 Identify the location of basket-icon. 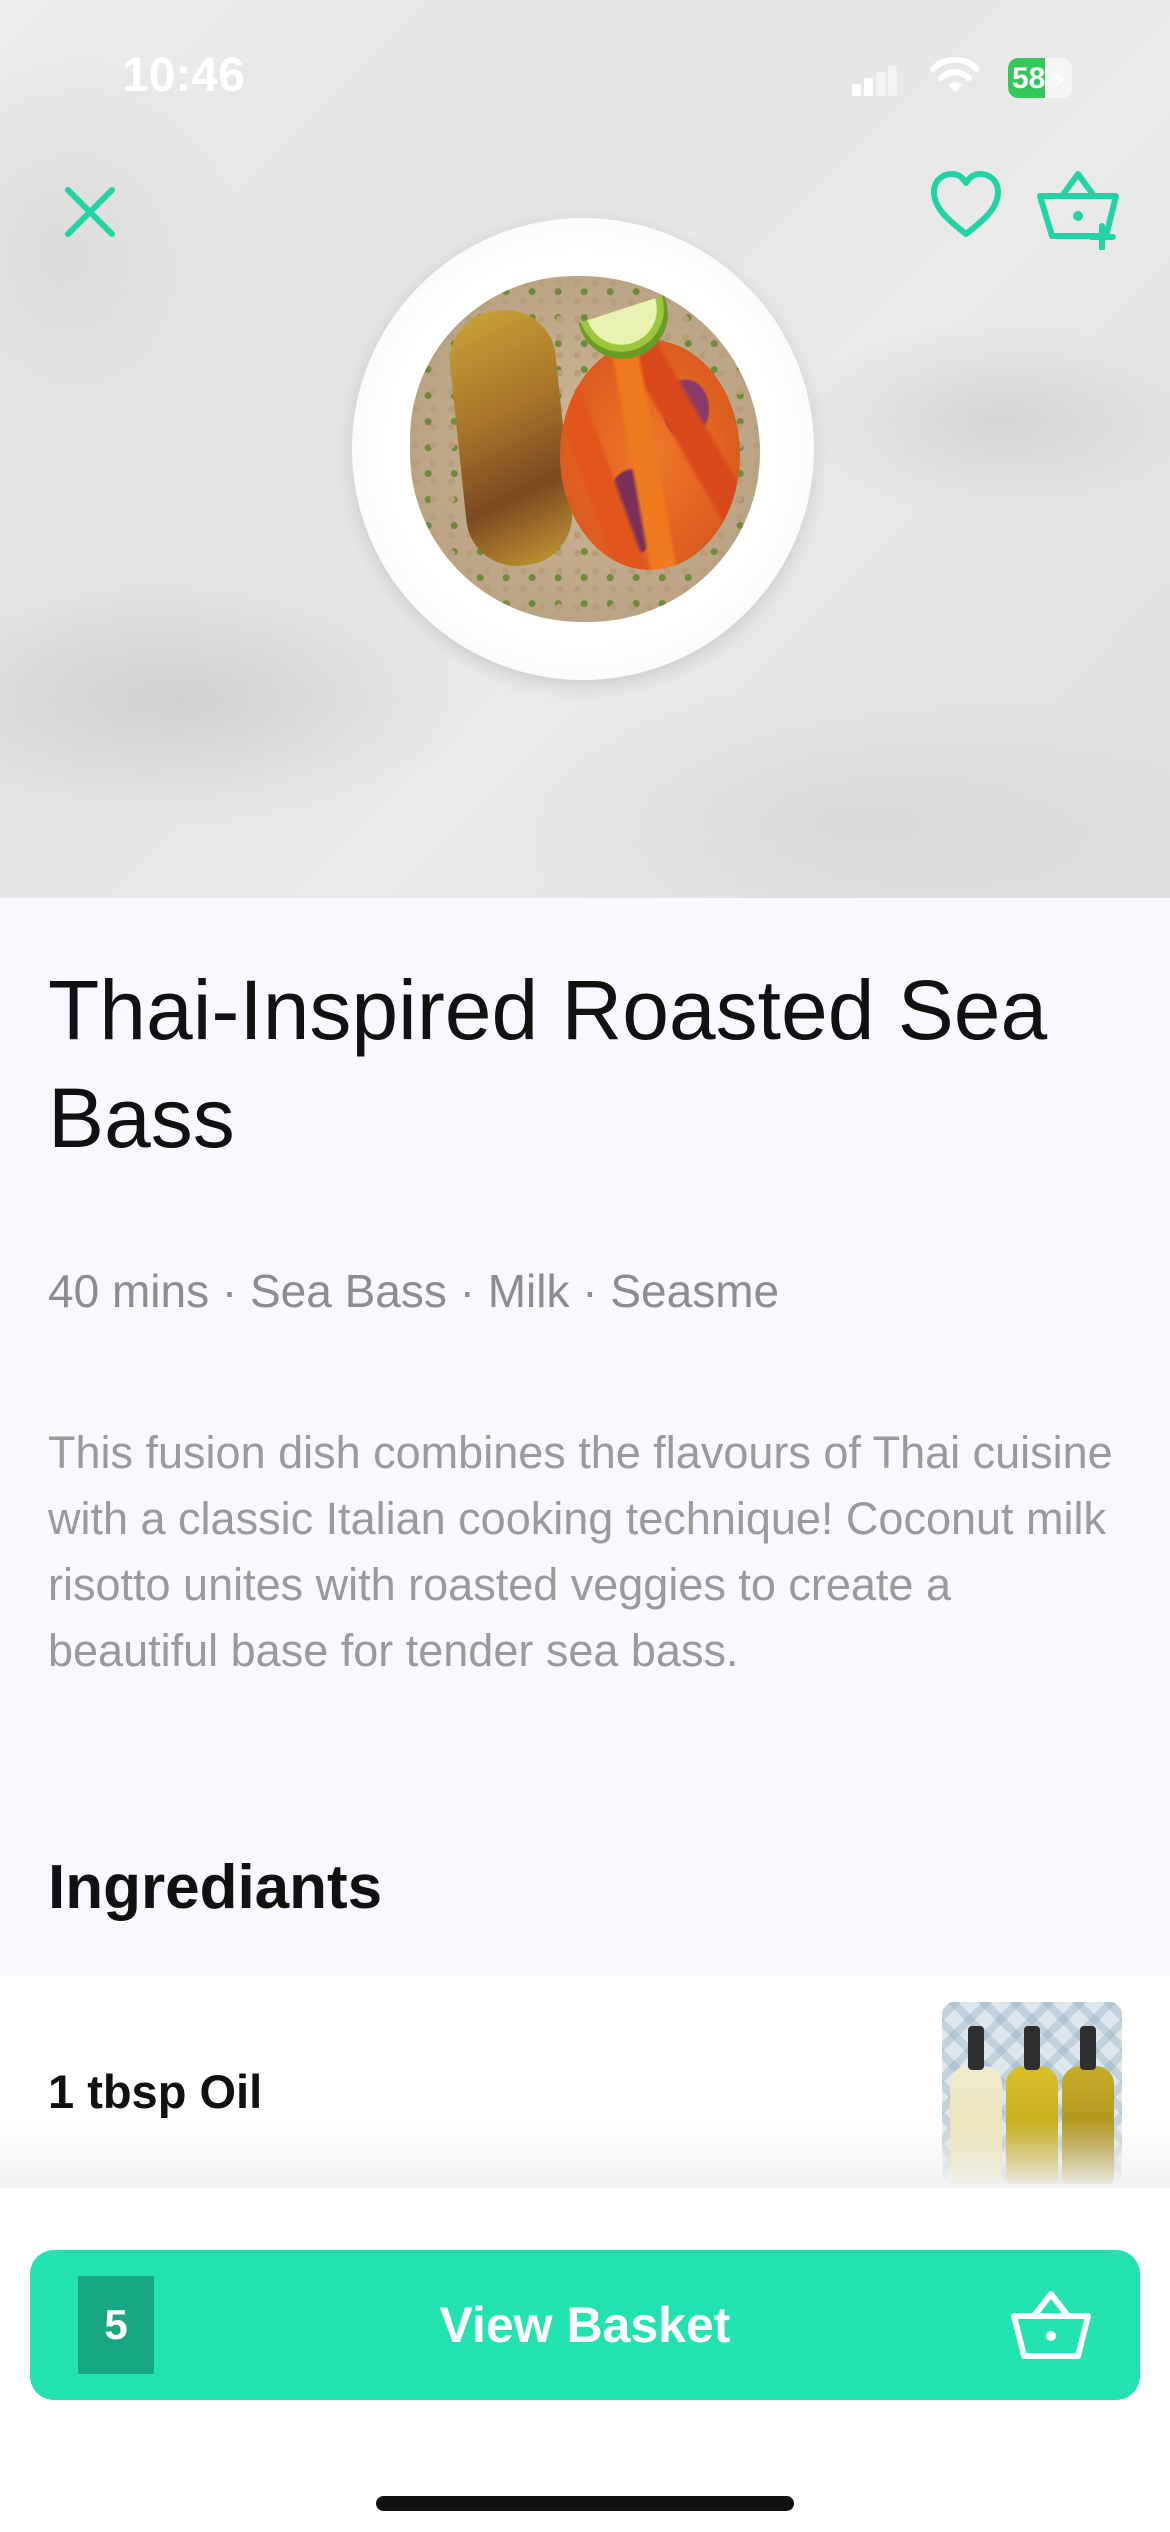
(1051, 2325).